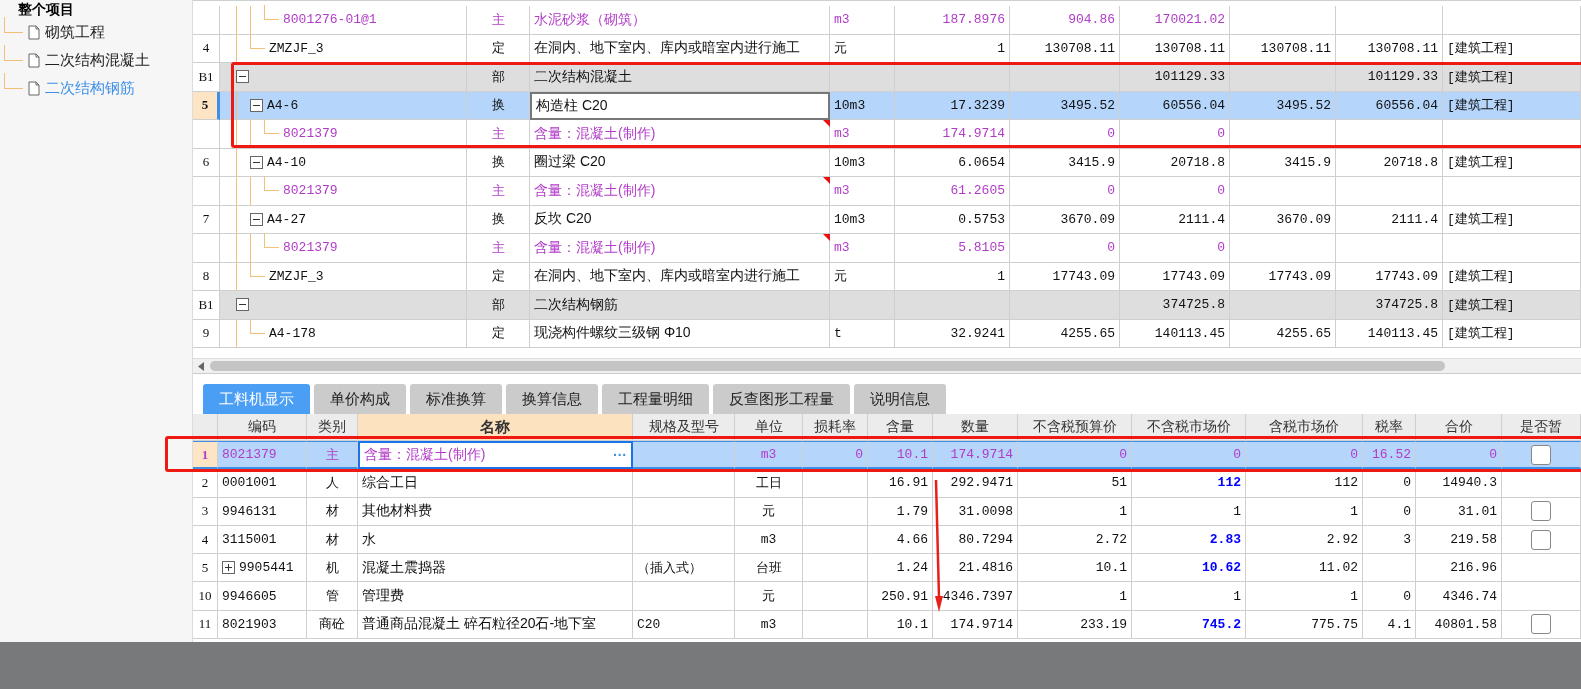  What do you see at coordinates (900, 540) in the screenshot?
I see `table-cell: 4.66` at bounding box center [900, 540].